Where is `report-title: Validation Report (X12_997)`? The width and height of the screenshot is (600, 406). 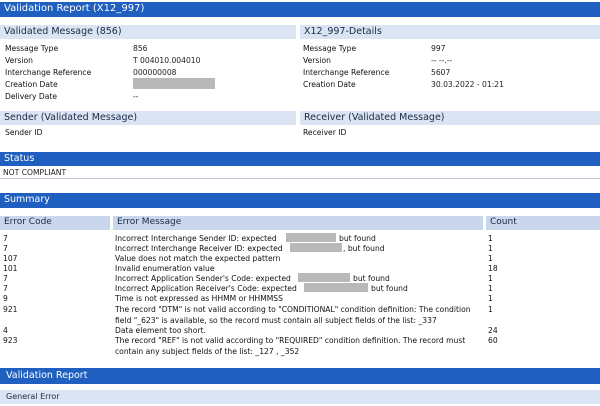
report-title: Validation Report (X12_997) is located at coordinates (74, 8).